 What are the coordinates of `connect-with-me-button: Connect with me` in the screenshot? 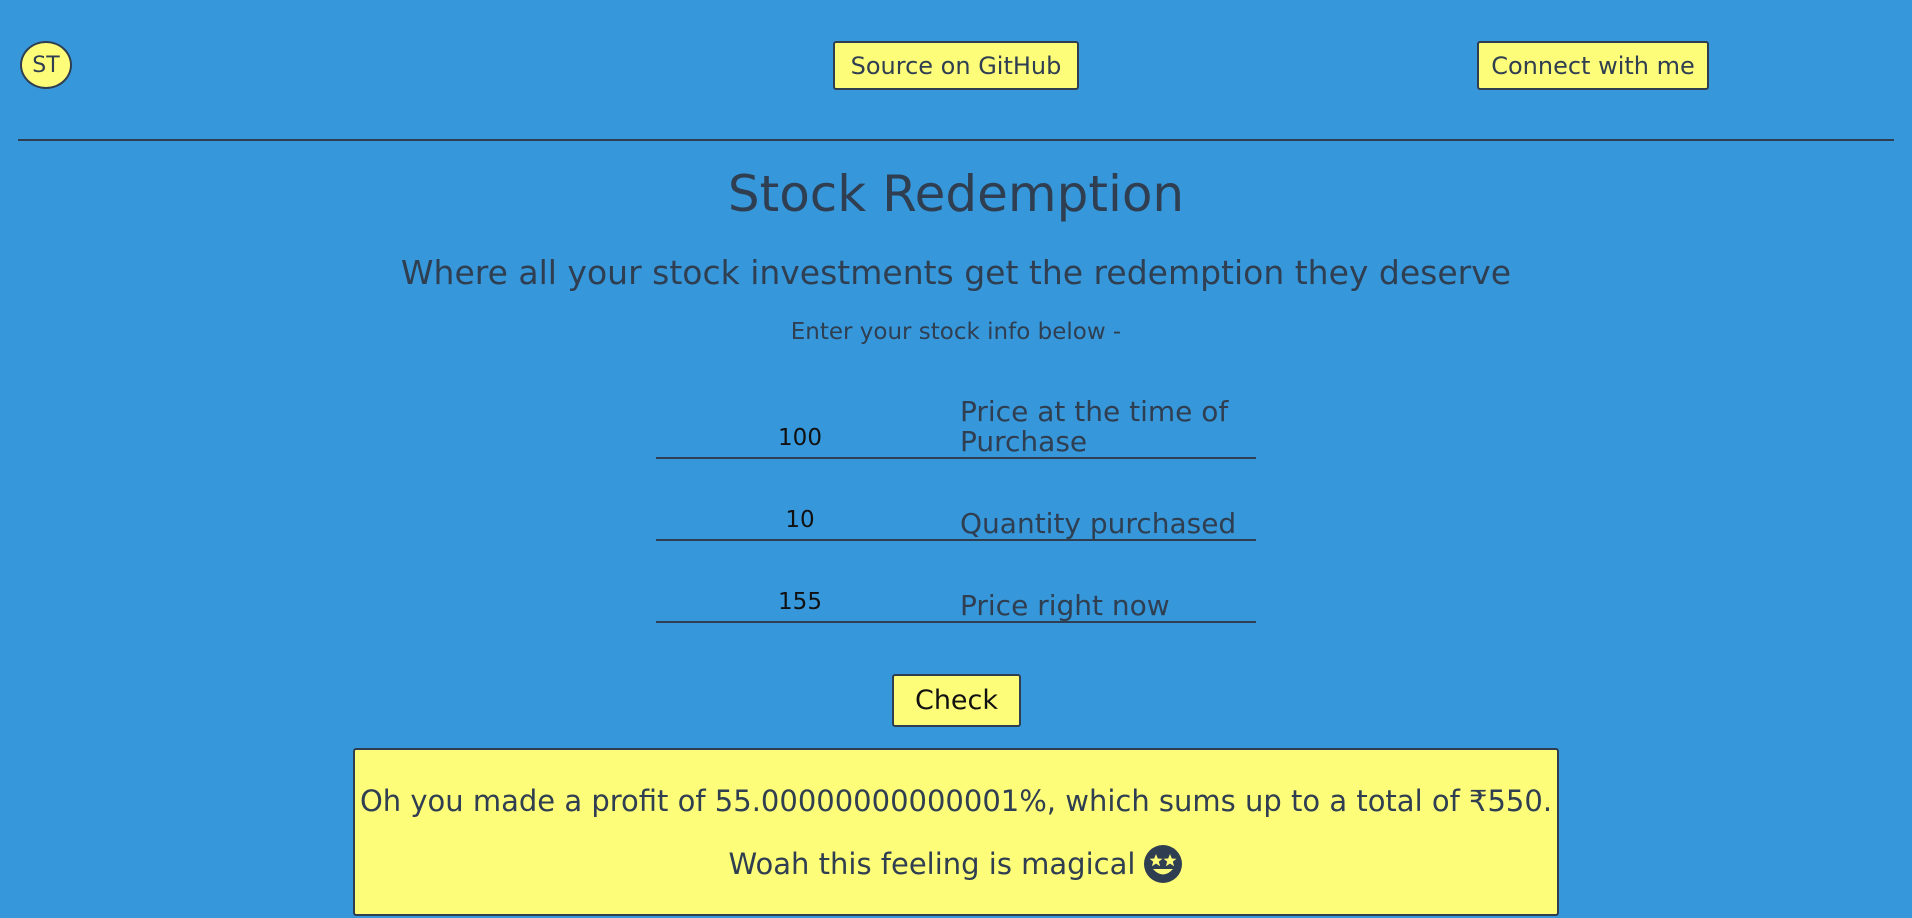 It's located at (1593, 65).